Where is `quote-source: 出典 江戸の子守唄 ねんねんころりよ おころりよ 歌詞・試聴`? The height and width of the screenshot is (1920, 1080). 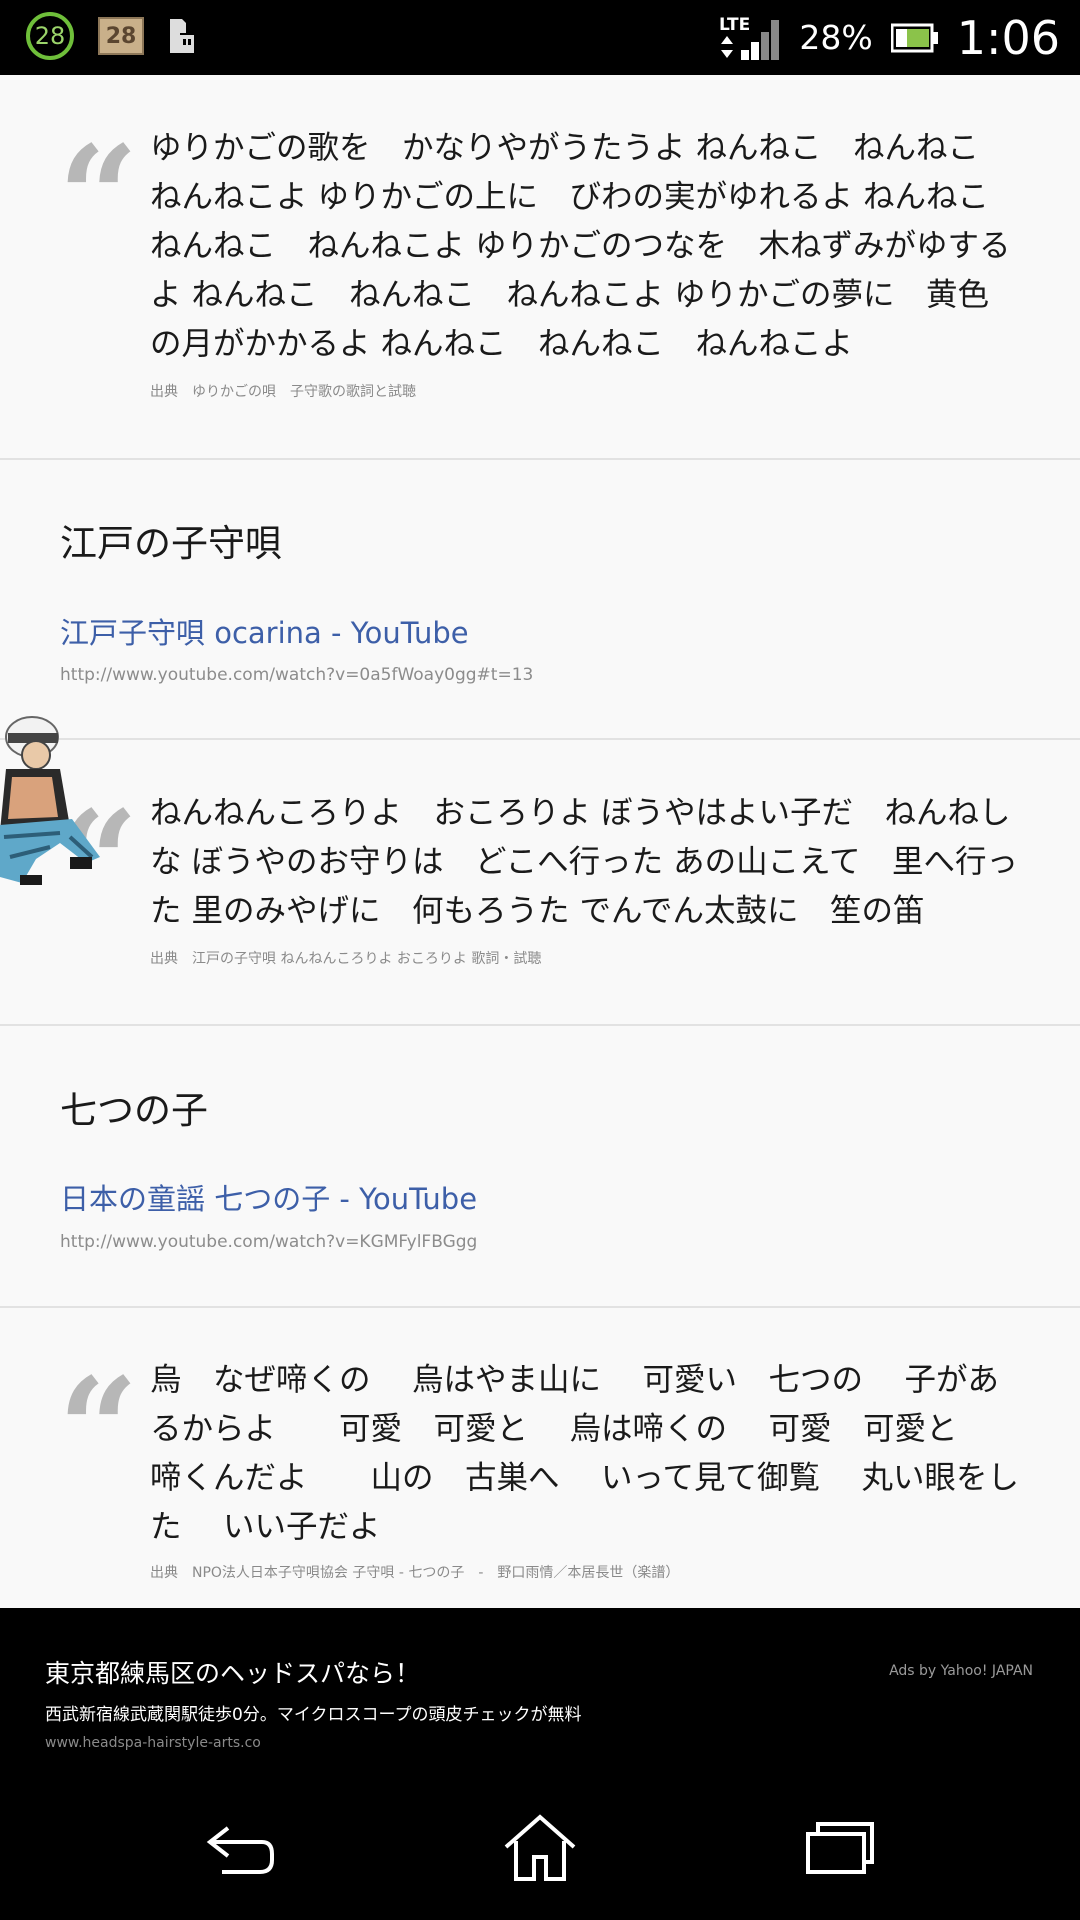
quote-source: 出典 江戸の子守唄 ねんねんころりよ おころりよ 歌詞・試聴 is located at coordinates (345, 958).